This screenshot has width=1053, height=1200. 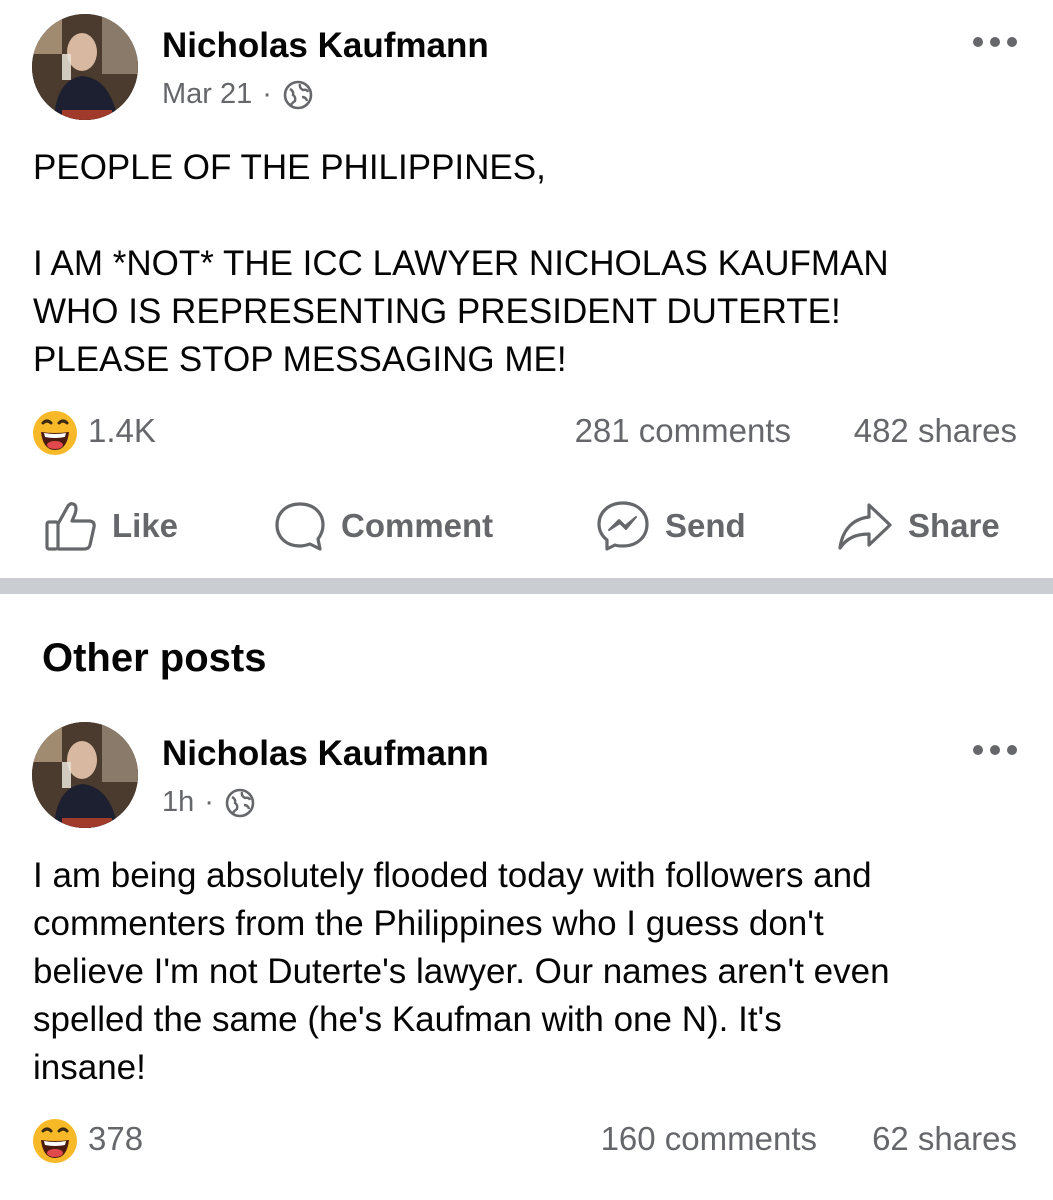 What do you see at coordinates (709, 1139) in the screenshot?
I see `comments-count: 160 comments` at bounding box center [709, 1139].